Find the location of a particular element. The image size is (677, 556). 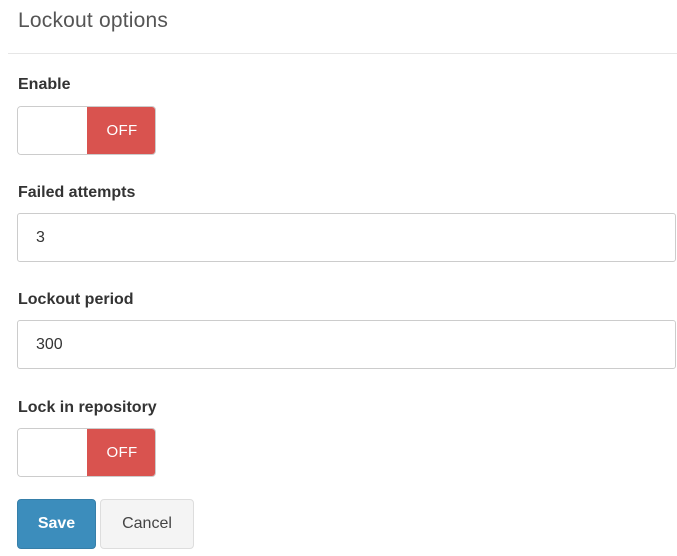

save-button: Save is located at coordinates (56, 524).